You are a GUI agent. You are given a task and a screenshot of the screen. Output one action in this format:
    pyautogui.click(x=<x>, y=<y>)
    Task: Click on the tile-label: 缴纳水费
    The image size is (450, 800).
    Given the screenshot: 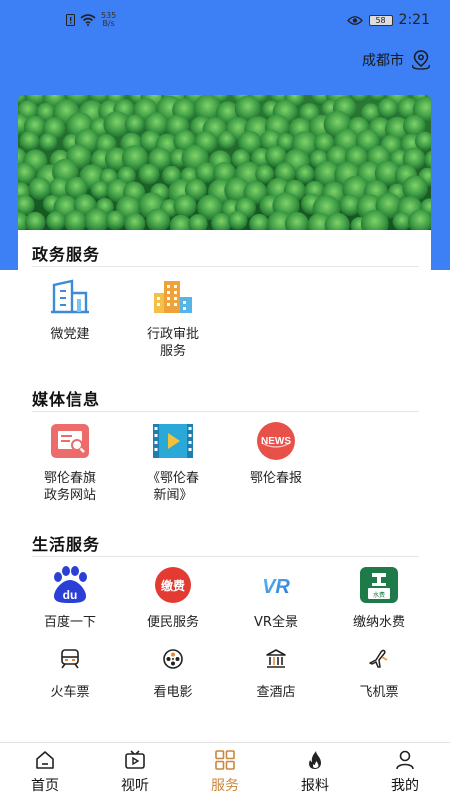 What is the action you would take?
    pyautogui.click(x=378, y=622)
    